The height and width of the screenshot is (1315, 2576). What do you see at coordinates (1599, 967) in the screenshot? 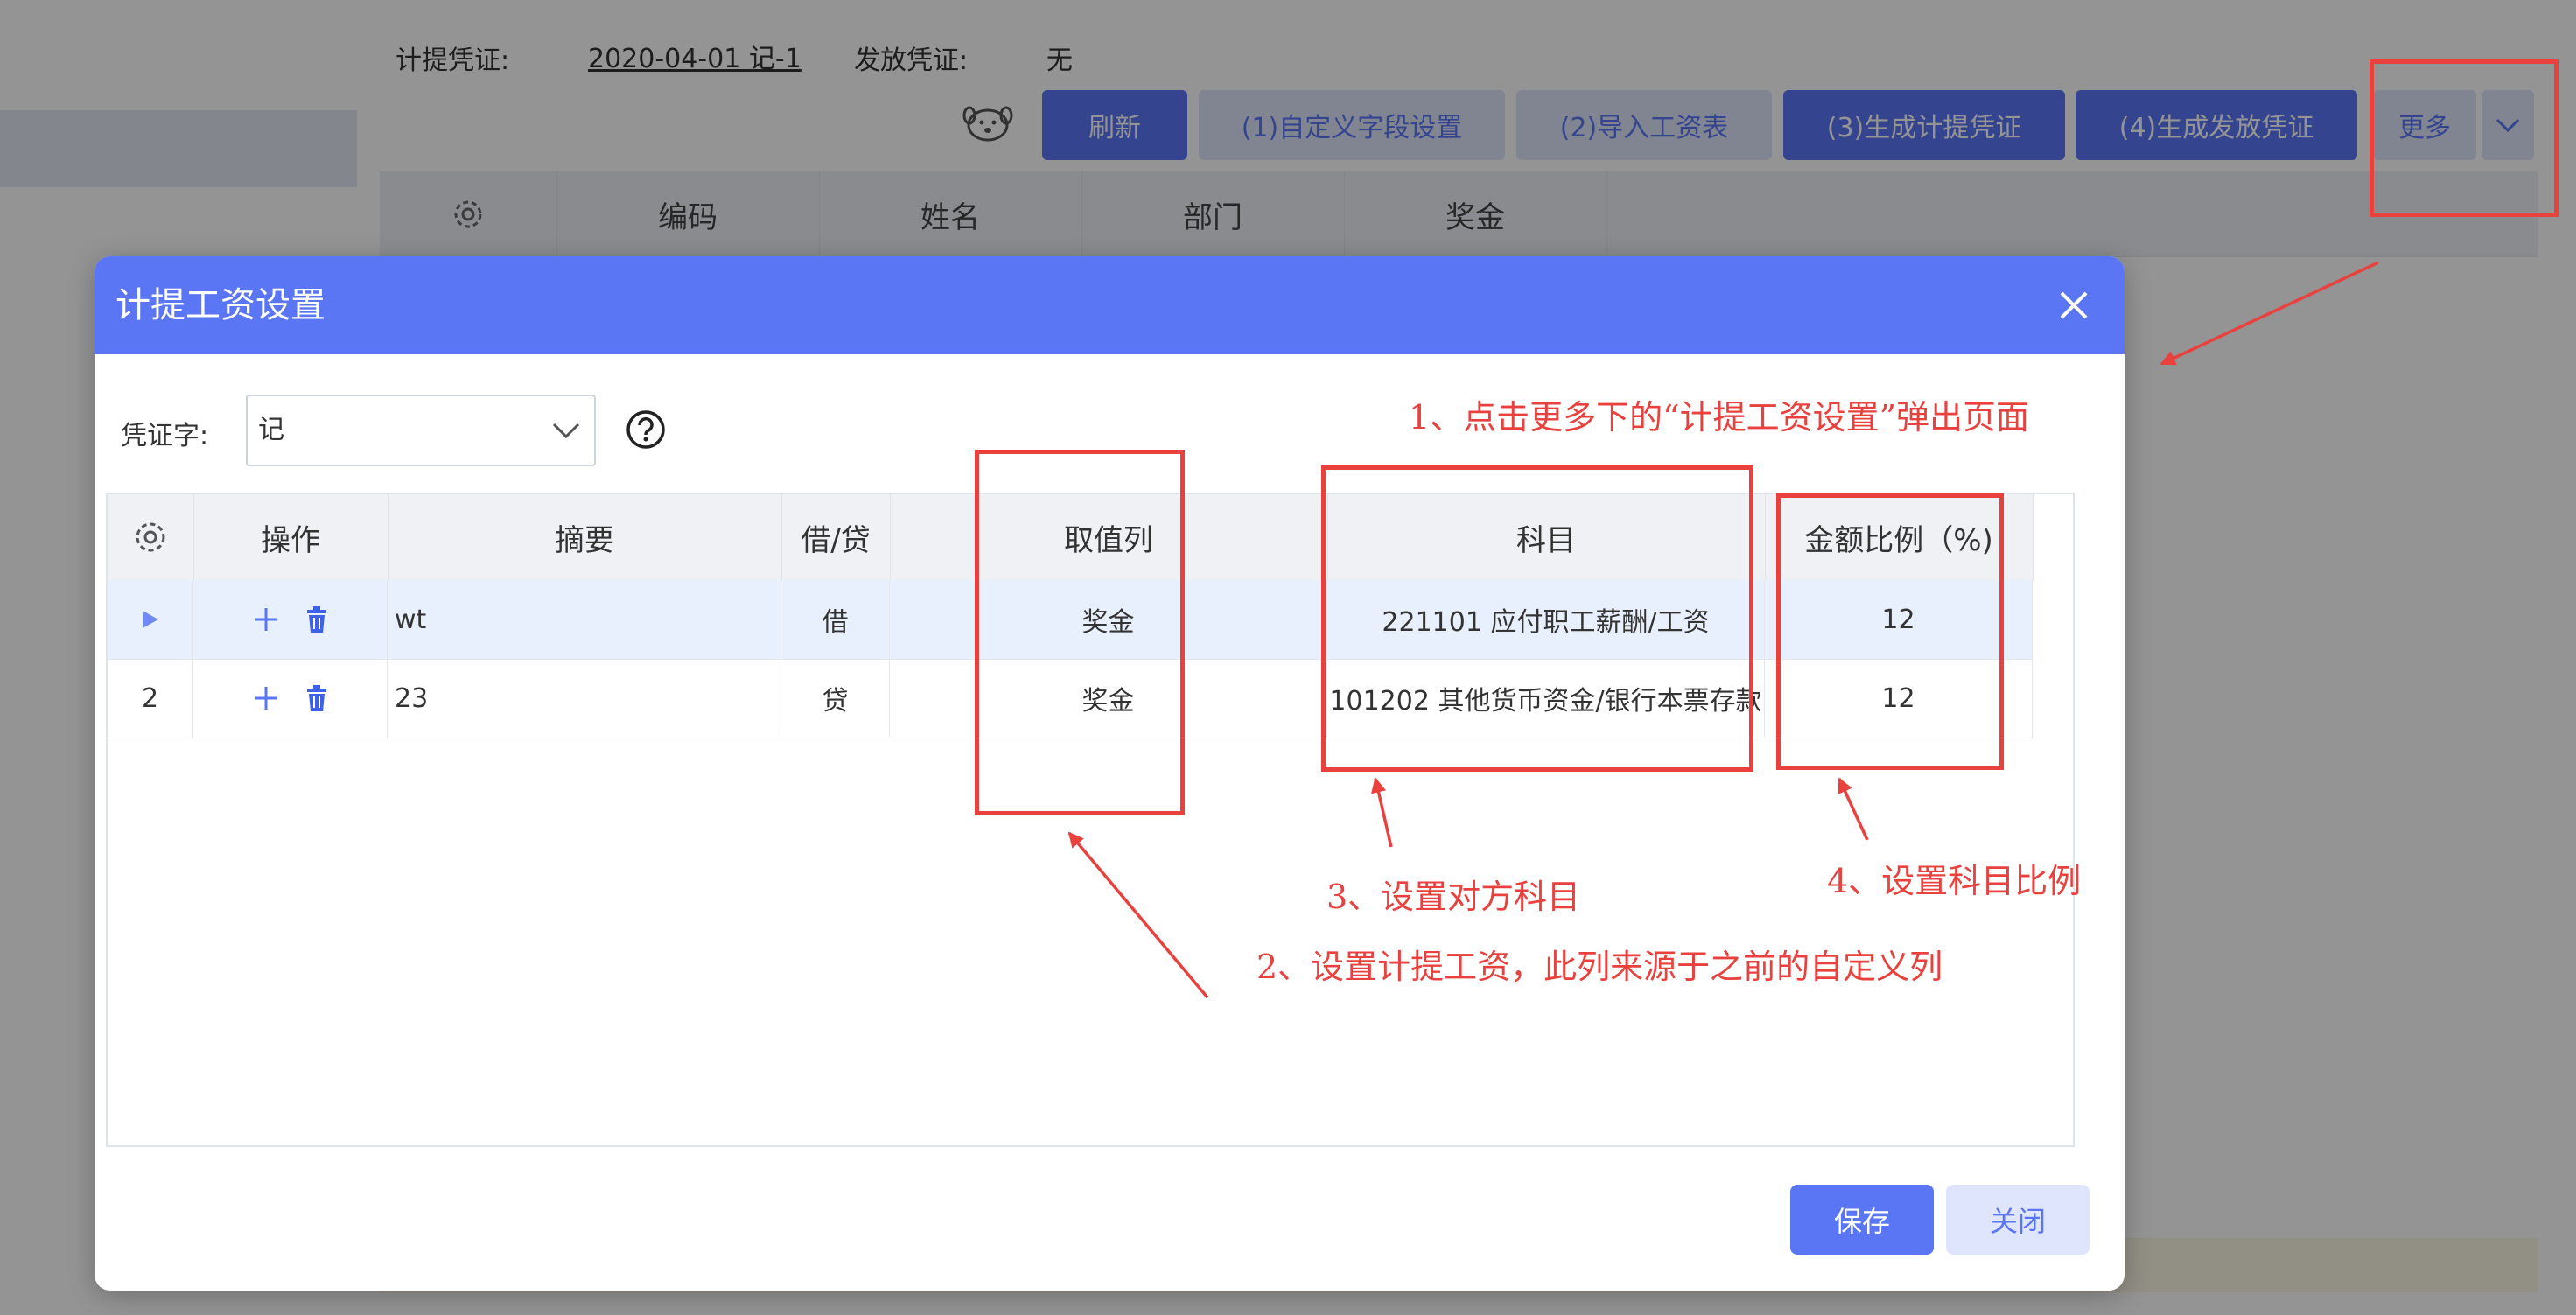
I see `annotation-note-2: 2、设置计提工资，此列来源于之前的自定义列` at bounding box center [1599, 967].